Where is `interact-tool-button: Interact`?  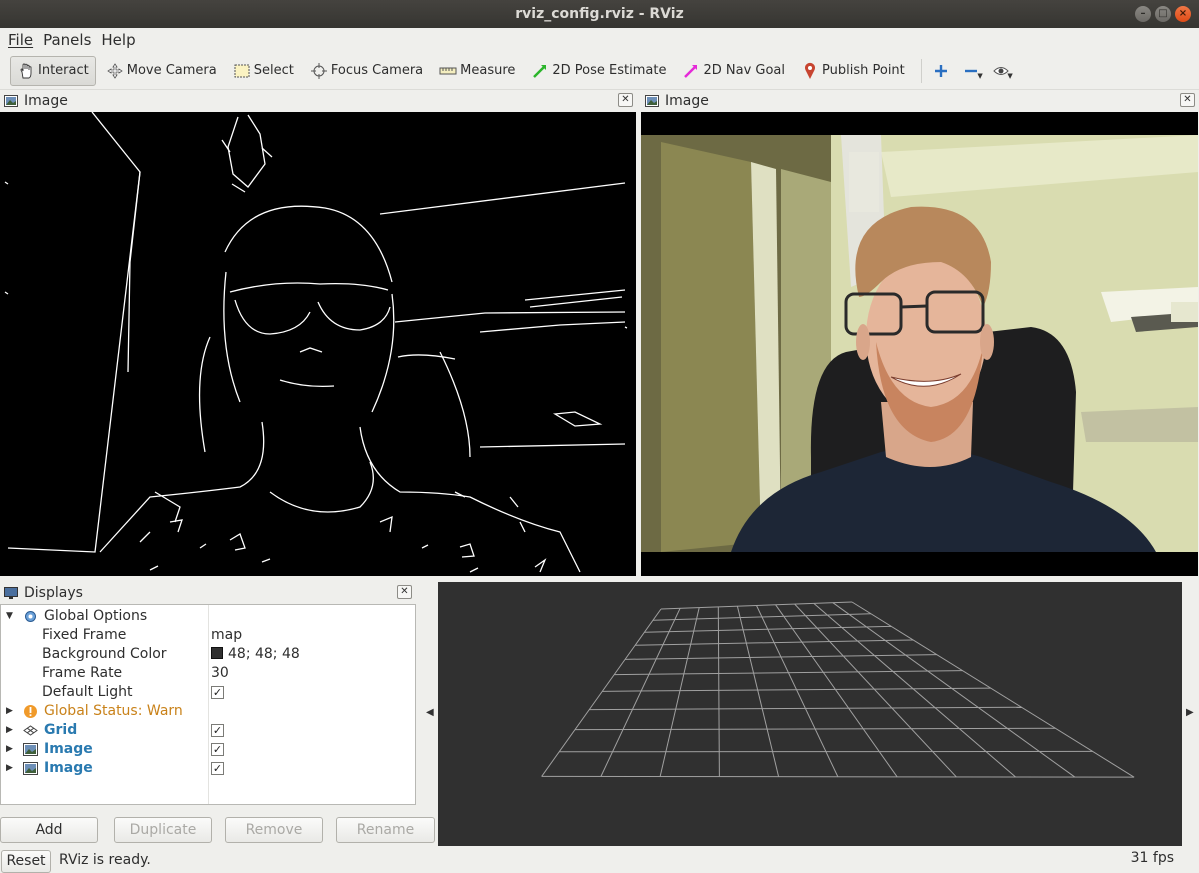 interact-tool-button: Interact is located at coordinates (53, 70).